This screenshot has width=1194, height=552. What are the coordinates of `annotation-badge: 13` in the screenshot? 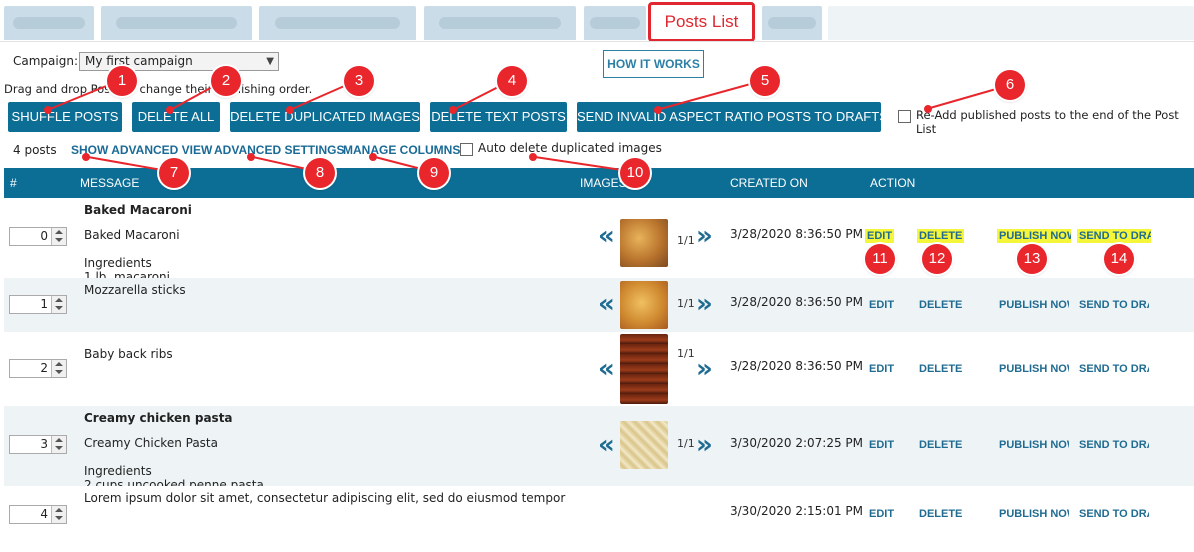 It's located at (1032, 259).